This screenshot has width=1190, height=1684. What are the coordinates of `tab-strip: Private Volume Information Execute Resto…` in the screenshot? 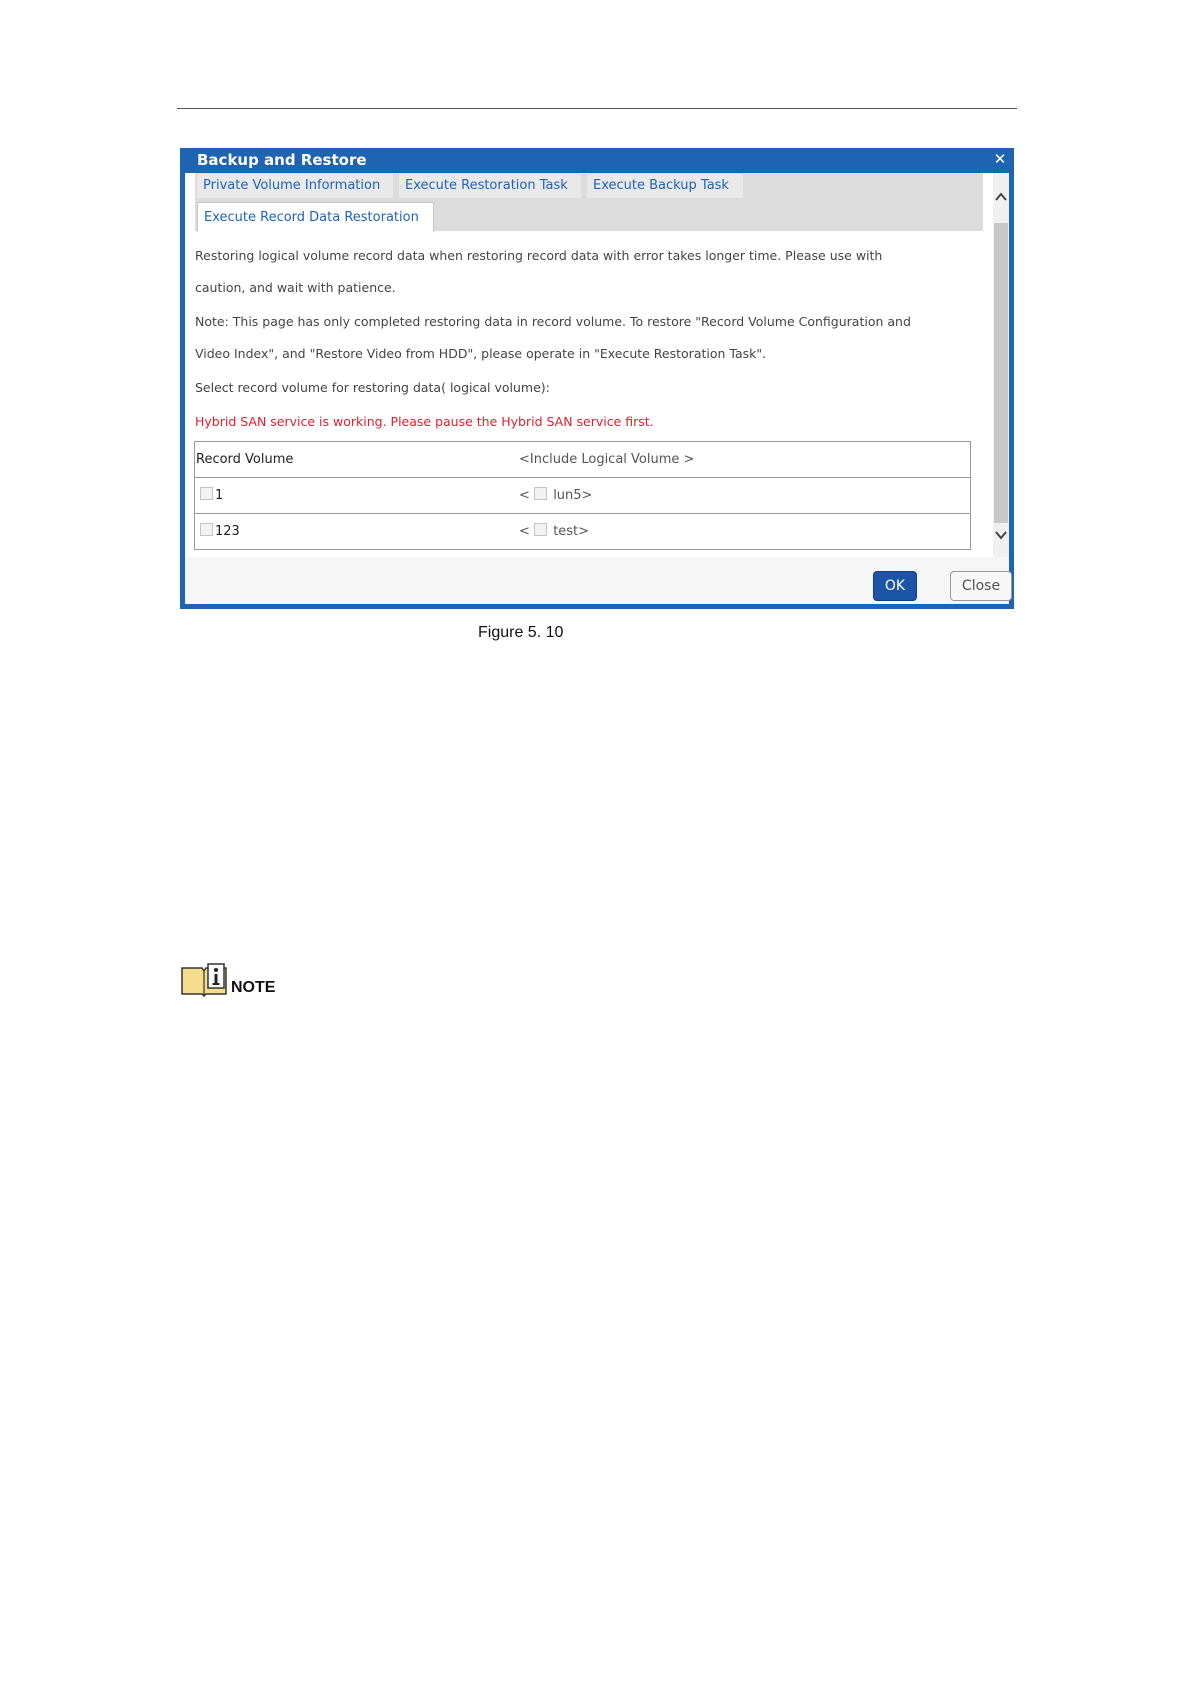 It's located at (589, 202).